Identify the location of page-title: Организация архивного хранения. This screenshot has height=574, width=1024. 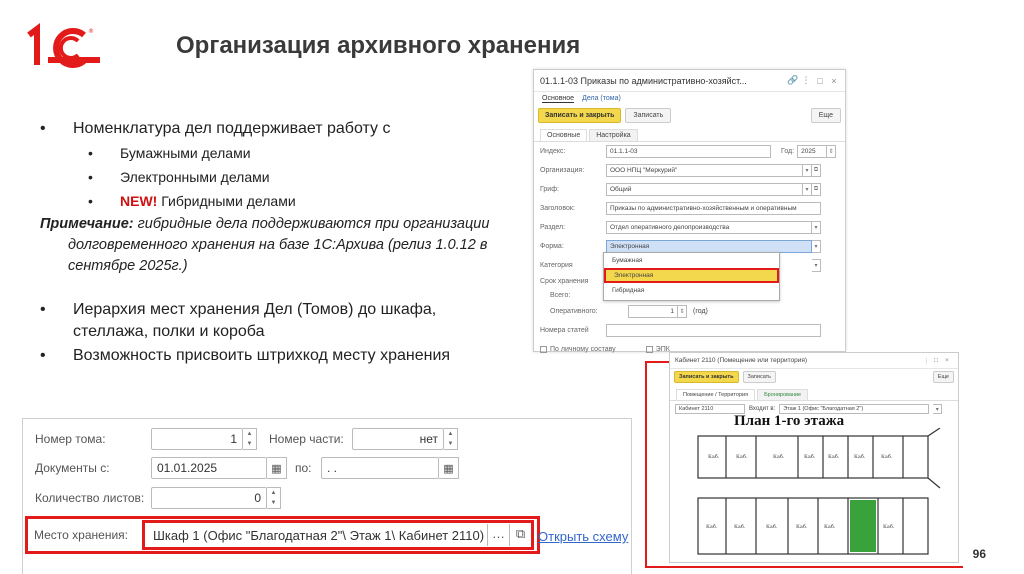
(378, 45).